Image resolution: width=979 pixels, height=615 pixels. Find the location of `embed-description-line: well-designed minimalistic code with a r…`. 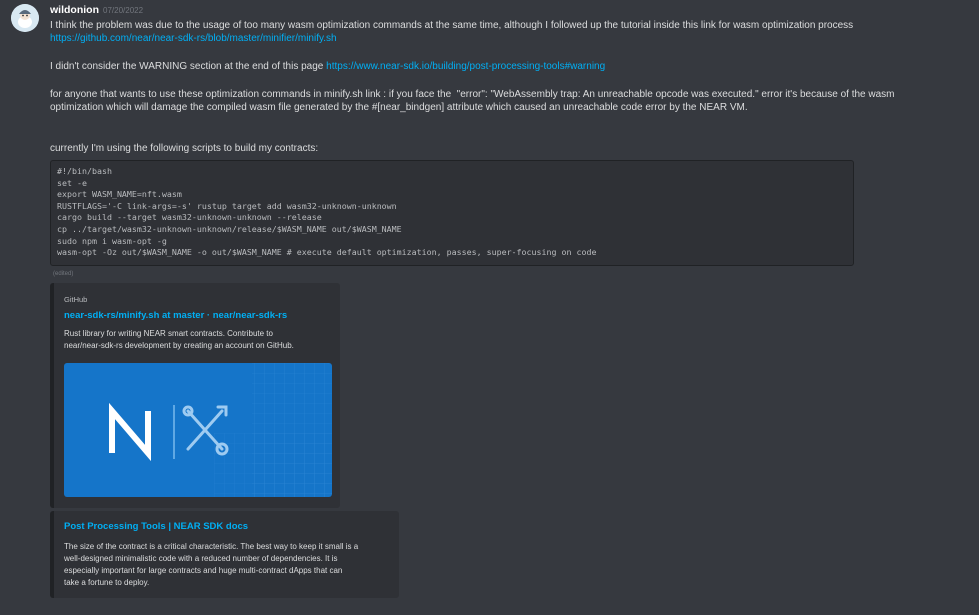

embed-description-line: well-designed minimalistic code with a r… is located at coordinates (201, 558).